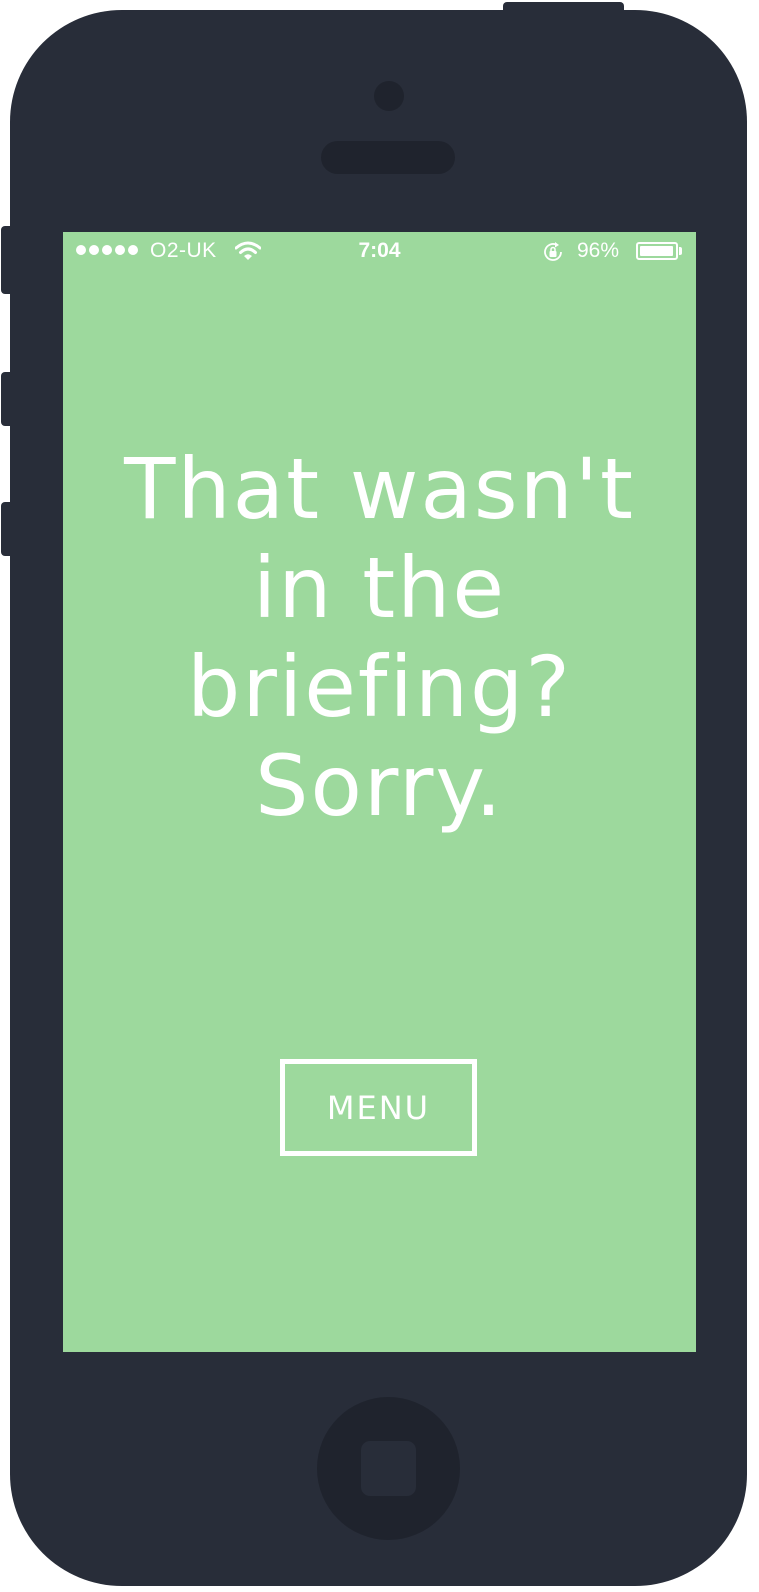 Image resolution: width=759 pixels, height=1592 pixels. I want to click on headline-line: That wasn't, so click(379, 489).